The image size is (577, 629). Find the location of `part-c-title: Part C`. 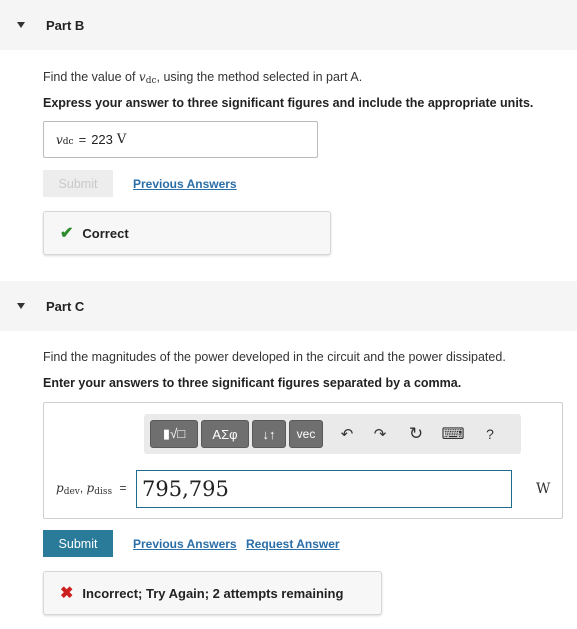

part-c-title: Part C is located at coordinates (65, 306).